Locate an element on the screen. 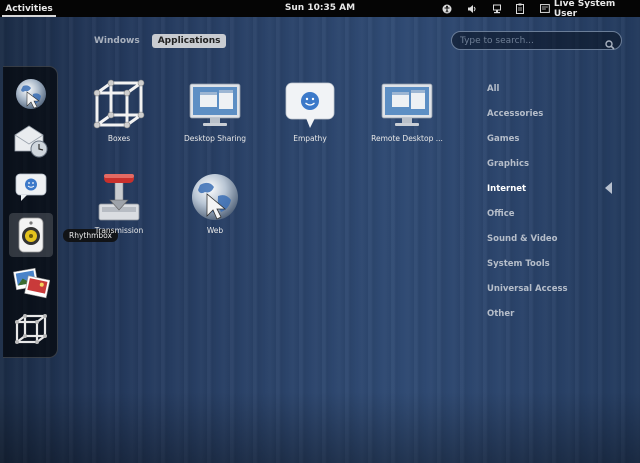 This screenshot has height=463, width=640. app-tile-web: Web is located at coordinates (215, 201).